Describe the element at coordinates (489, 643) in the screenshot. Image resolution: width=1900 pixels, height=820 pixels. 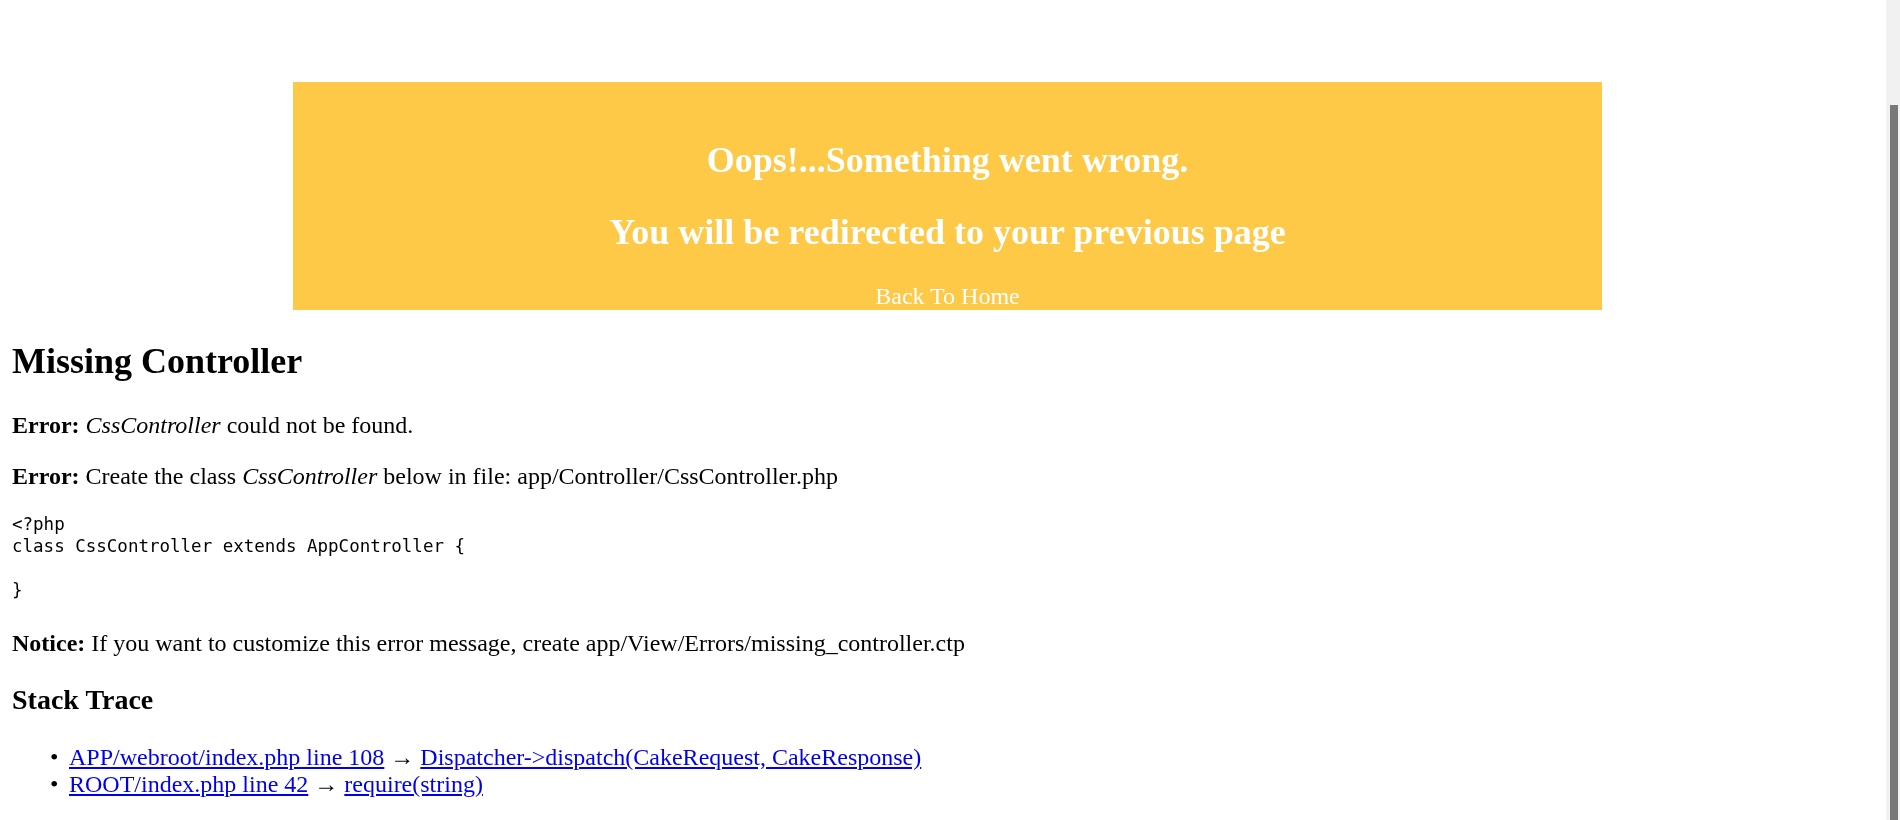
I see `notice-message: Notice: If you want to customize this error message, create app/View/Errors/missing_controller.ctp` at that location.